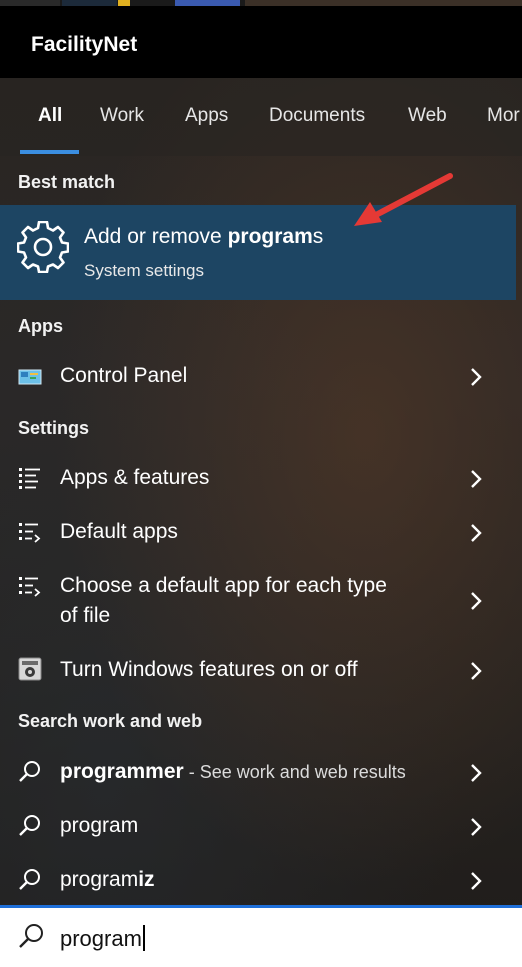 The width and height of the screenshot is (522, 967). I want to click on tab-more: Mor, so click(503, 116).